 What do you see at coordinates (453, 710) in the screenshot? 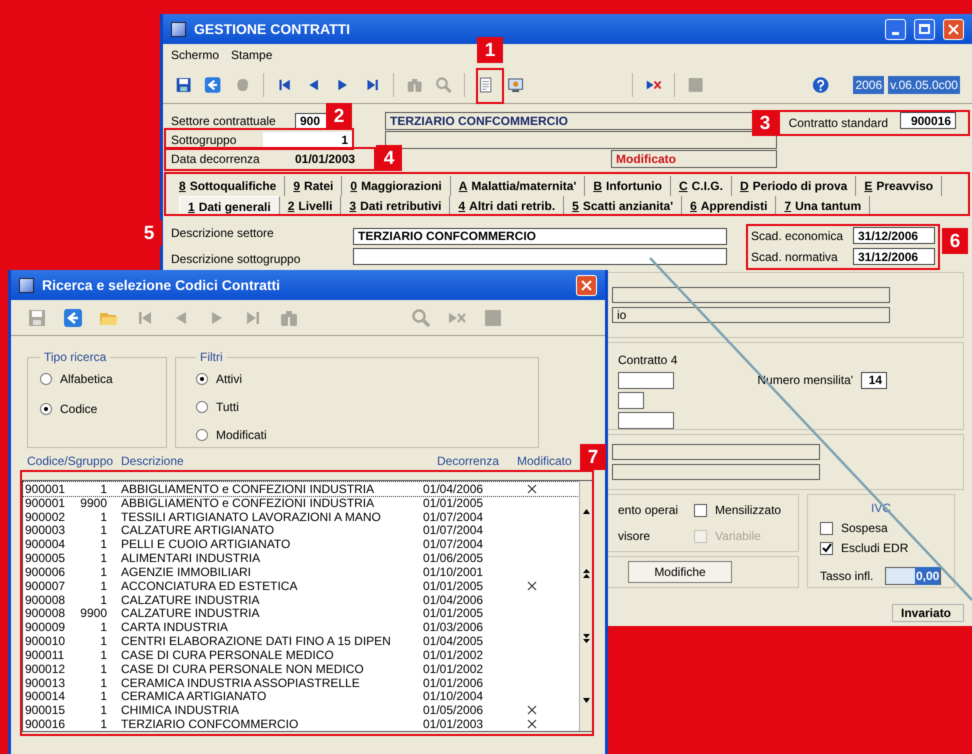
I see `table-cell-text: 01/05/2006` at bounding box center [453, 710].